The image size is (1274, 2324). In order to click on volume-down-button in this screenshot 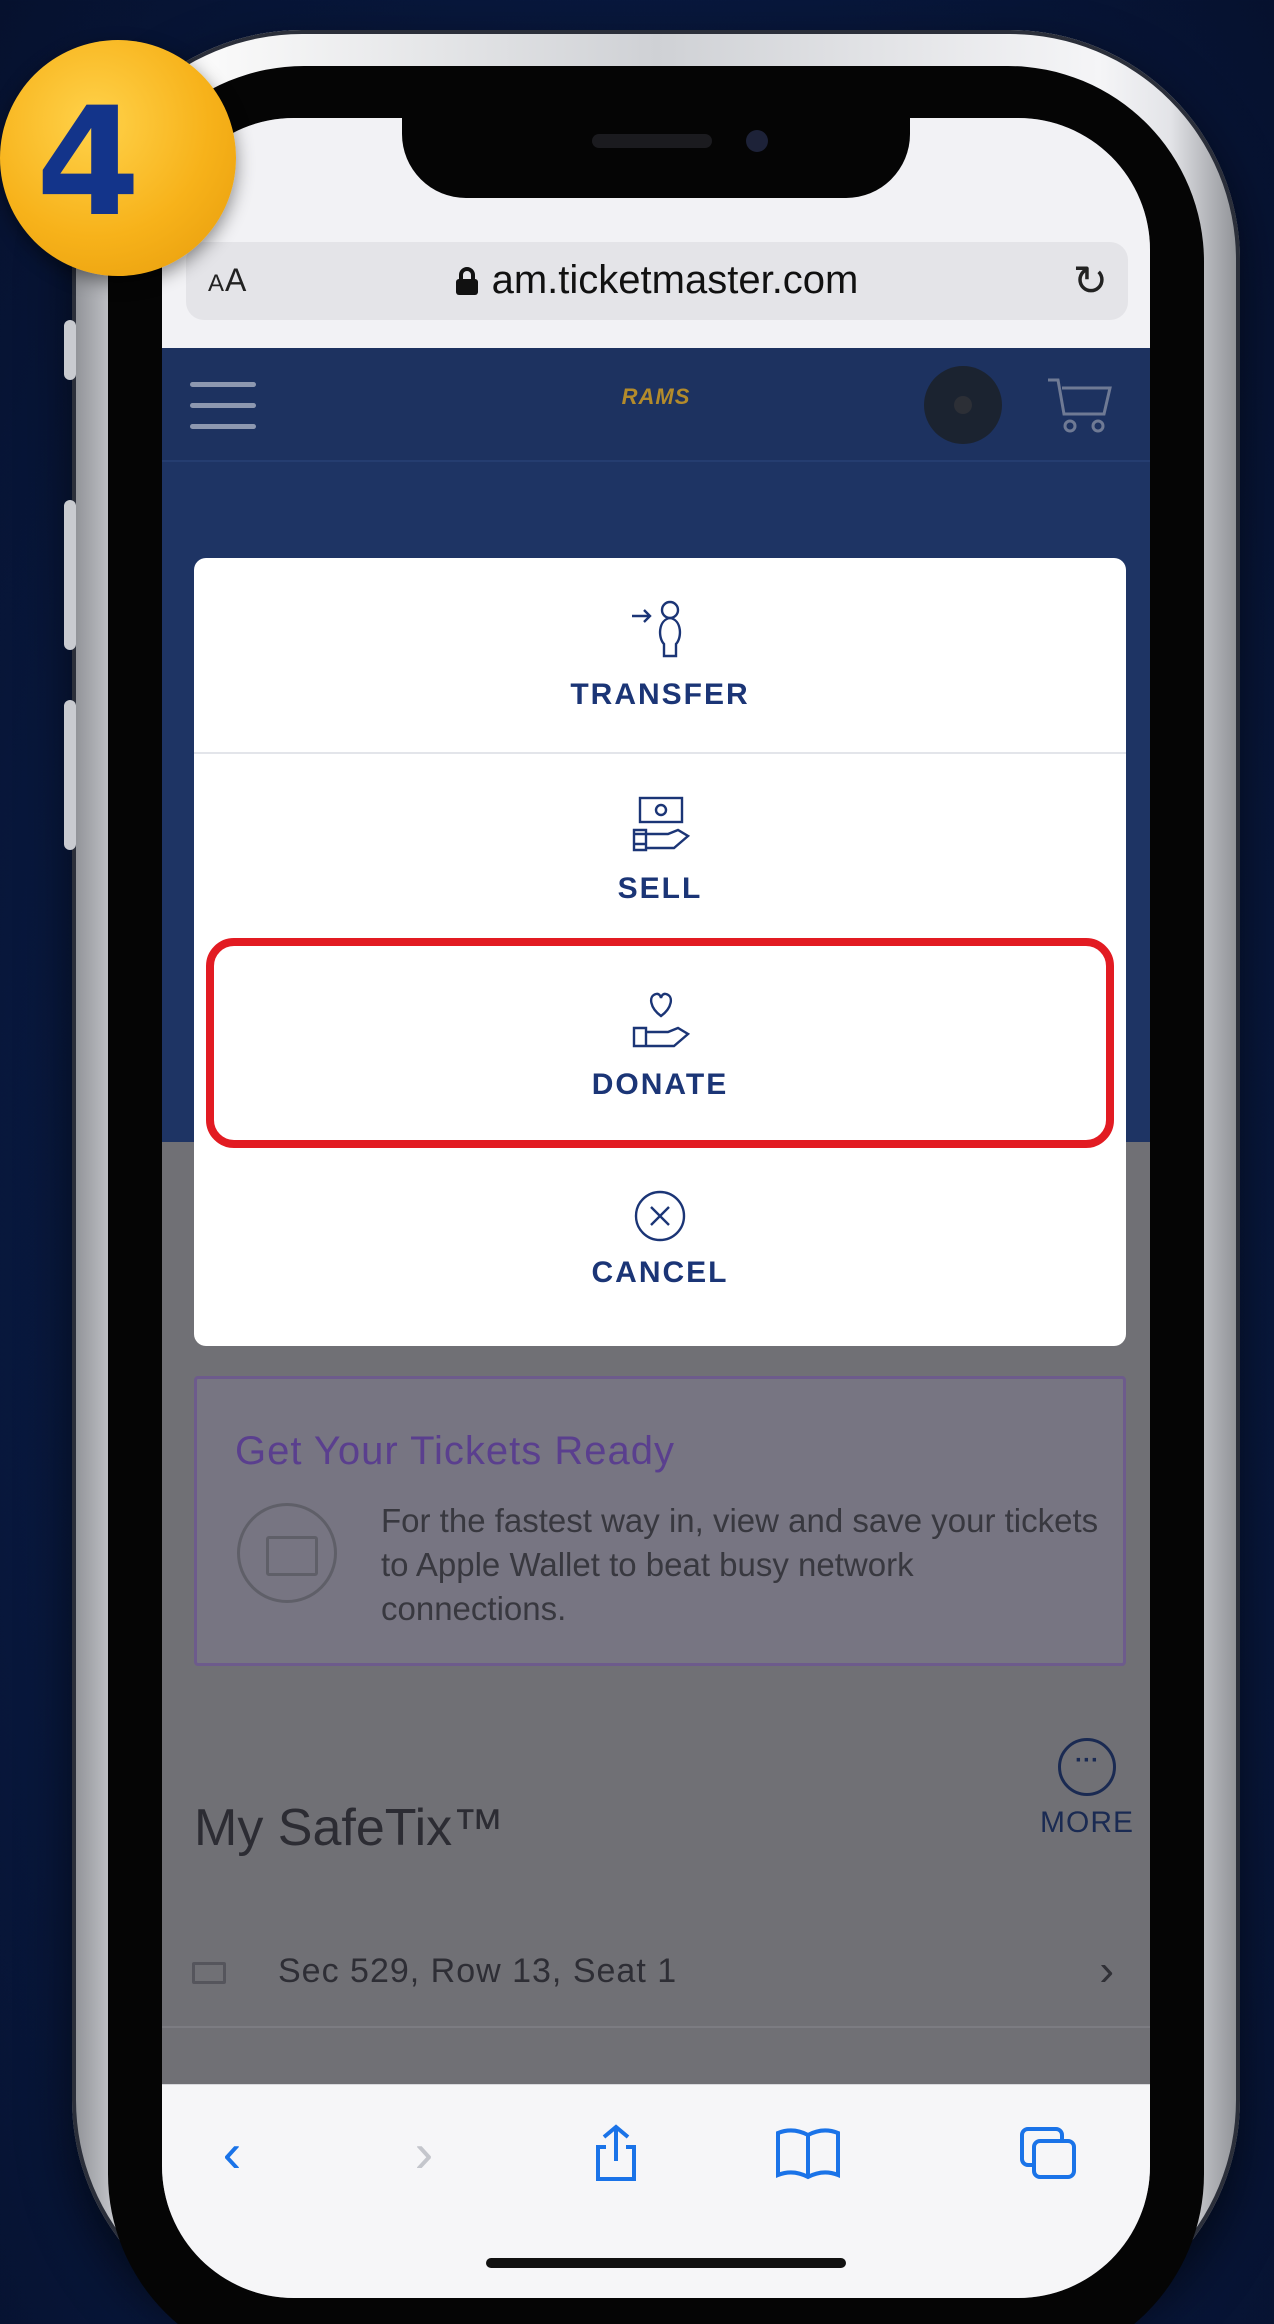, I will do `click(70, 775)`.